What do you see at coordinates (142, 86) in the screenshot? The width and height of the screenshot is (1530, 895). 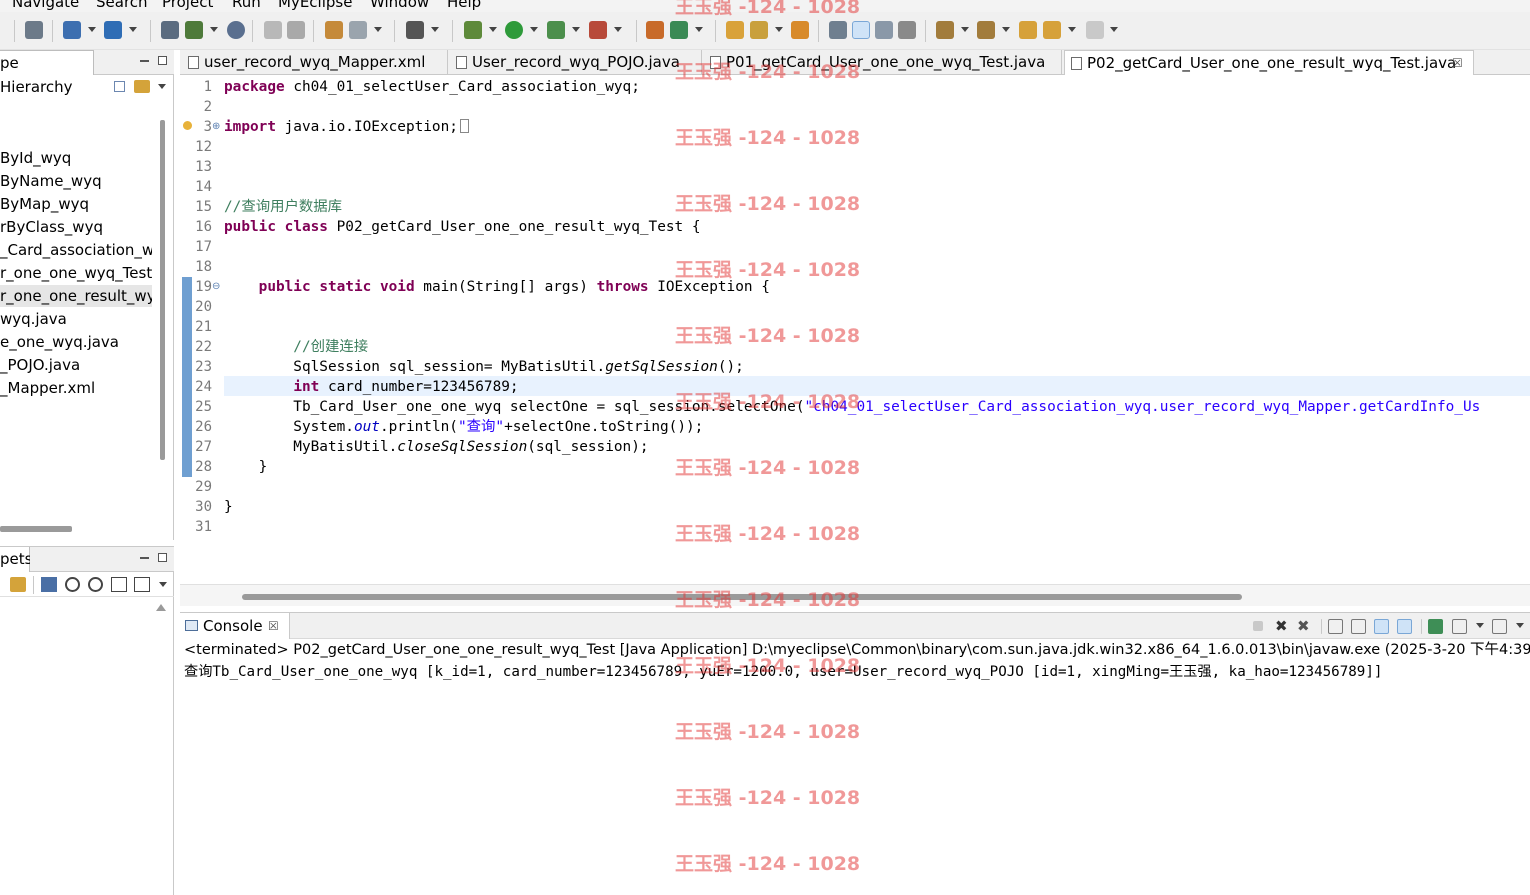 I see `link-editor-icon` at bounding box center [142, 86].